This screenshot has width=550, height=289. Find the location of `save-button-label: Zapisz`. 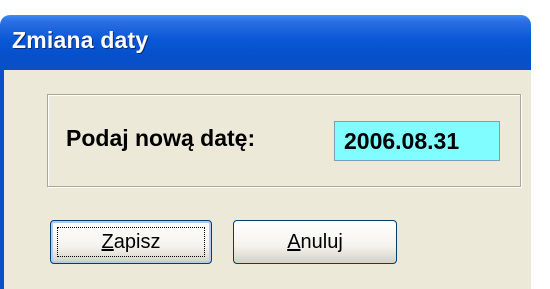

save-button-label: Zapisz is located at coordinates (131, 242).